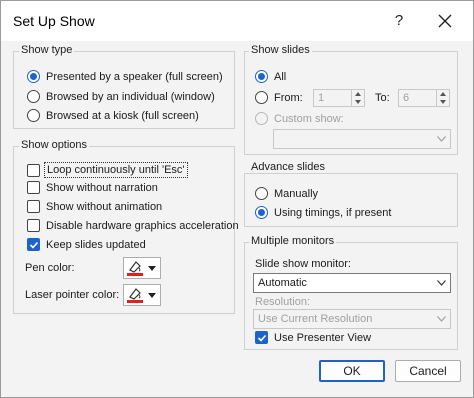  I want to click on check-keep-slides-updated: Keep slides updated, so click(86, 244).